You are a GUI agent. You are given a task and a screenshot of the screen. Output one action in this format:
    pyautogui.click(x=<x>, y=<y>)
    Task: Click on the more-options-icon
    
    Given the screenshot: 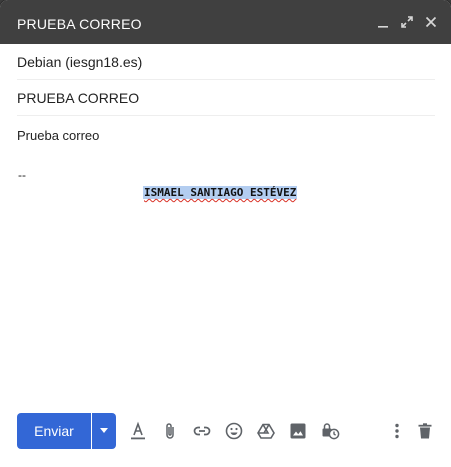 What is the action you would take?
    pyautogui.click(x=397, y=431)
    